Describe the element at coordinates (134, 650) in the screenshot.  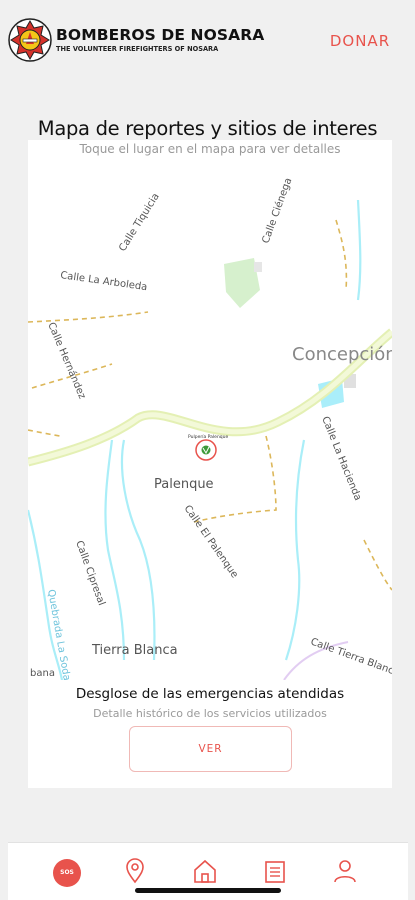
I see `map-label-tierra-blanca: Tierra Blanca` at that location.